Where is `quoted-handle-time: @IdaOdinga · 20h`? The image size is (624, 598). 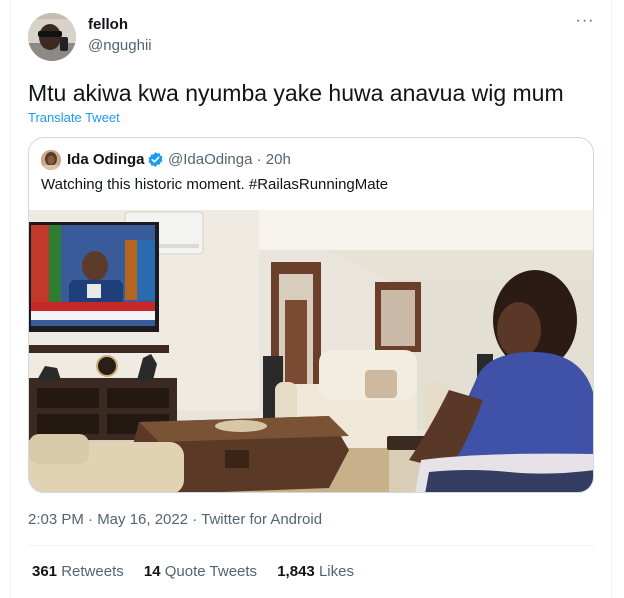 quoted-handle-time: @IdaOdinga · 20h is located at coordinates (229, 159).